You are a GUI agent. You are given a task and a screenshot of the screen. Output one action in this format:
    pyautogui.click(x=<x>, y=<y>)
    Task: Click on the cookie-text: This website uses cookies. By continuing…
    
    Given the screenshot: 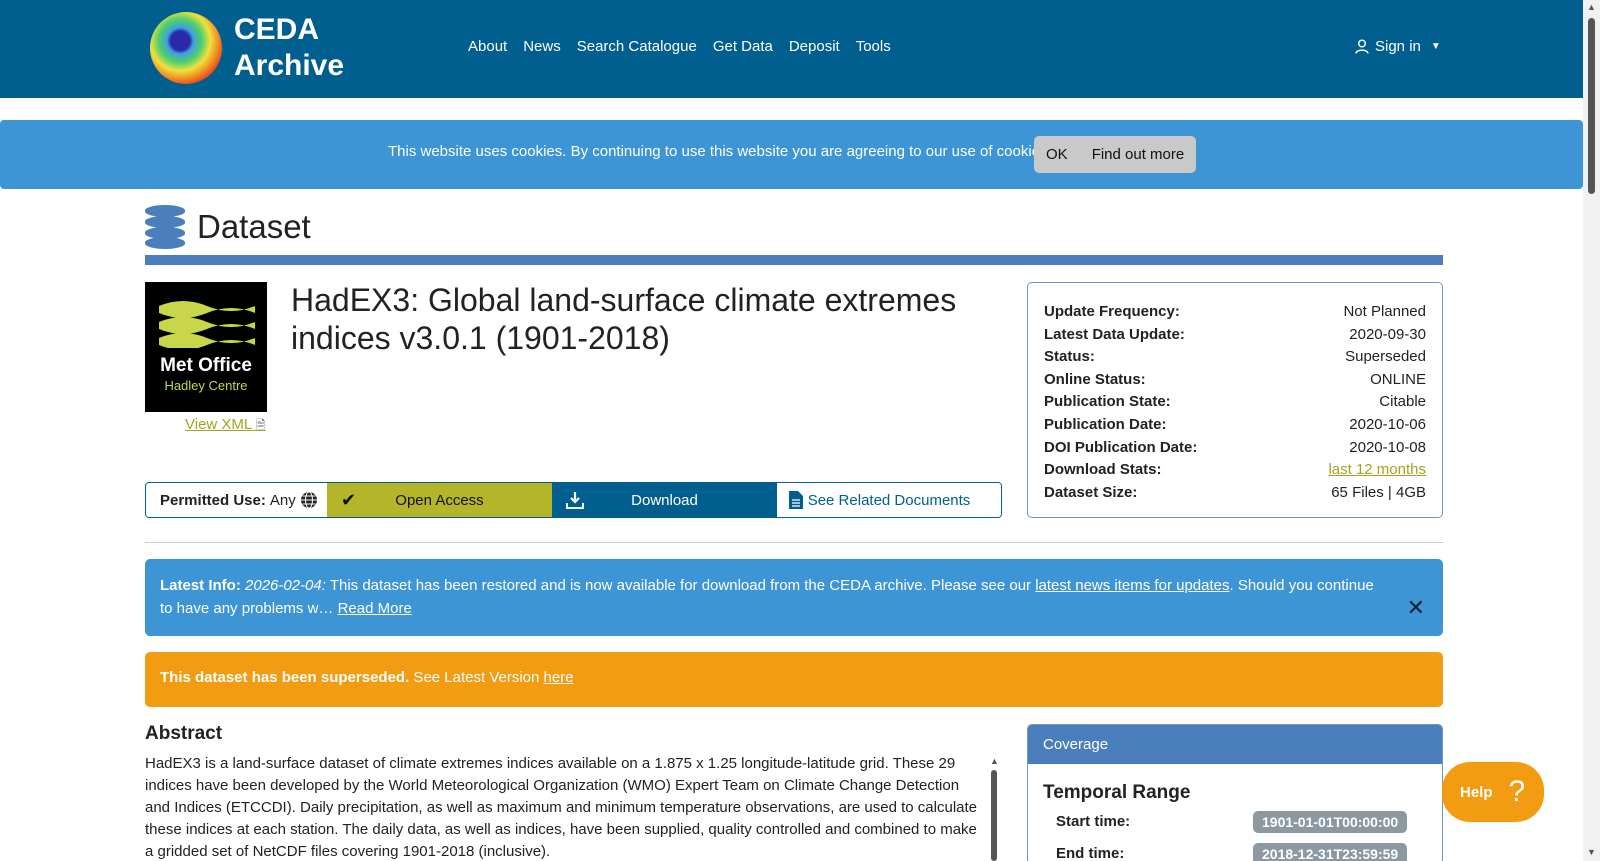 What is the action you would take?
    pyautogui.click(x=720, y=151)
    